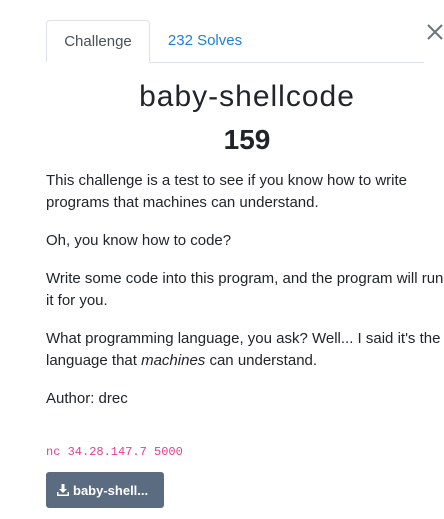 The height and width of the screenshot is (519, 444). I want to click on description-paragraph: Oh, you know how to code?, so click(139, 240).